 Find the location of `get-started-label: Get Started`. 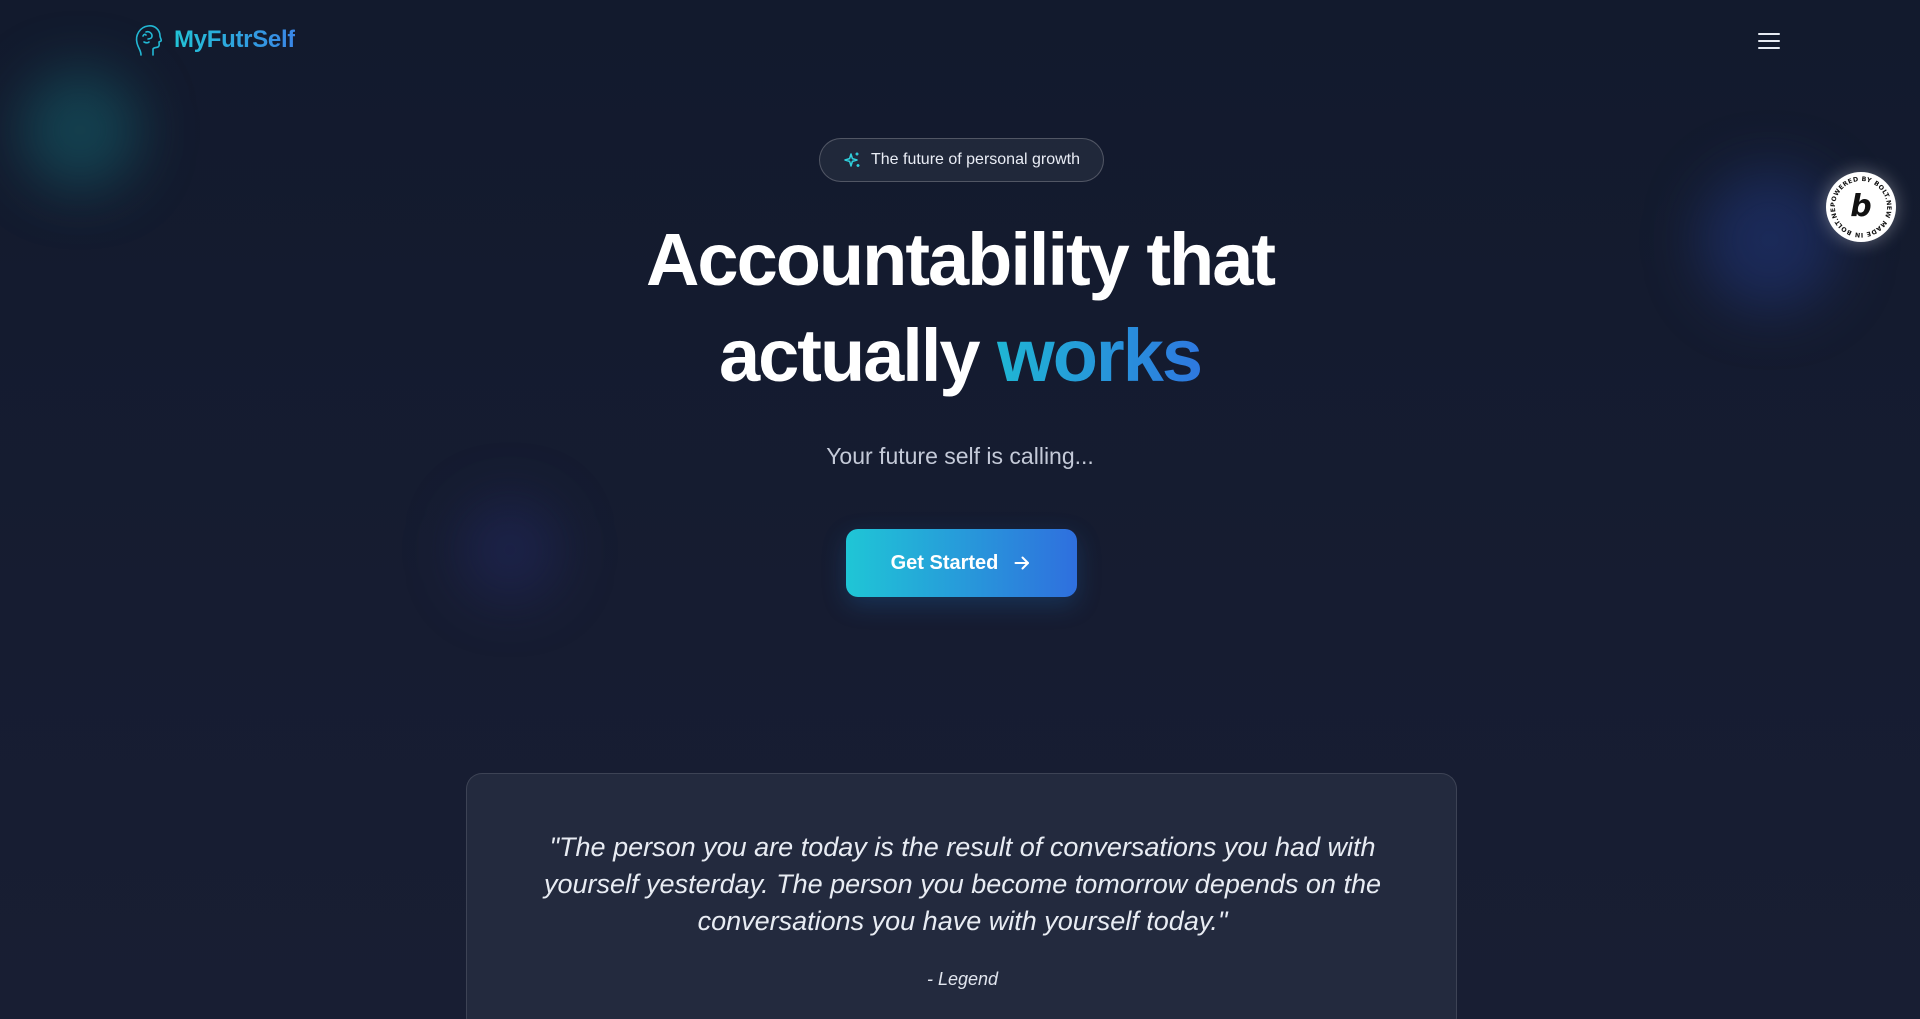

get-started-label: Get Started is located at coordinates (944, 562).